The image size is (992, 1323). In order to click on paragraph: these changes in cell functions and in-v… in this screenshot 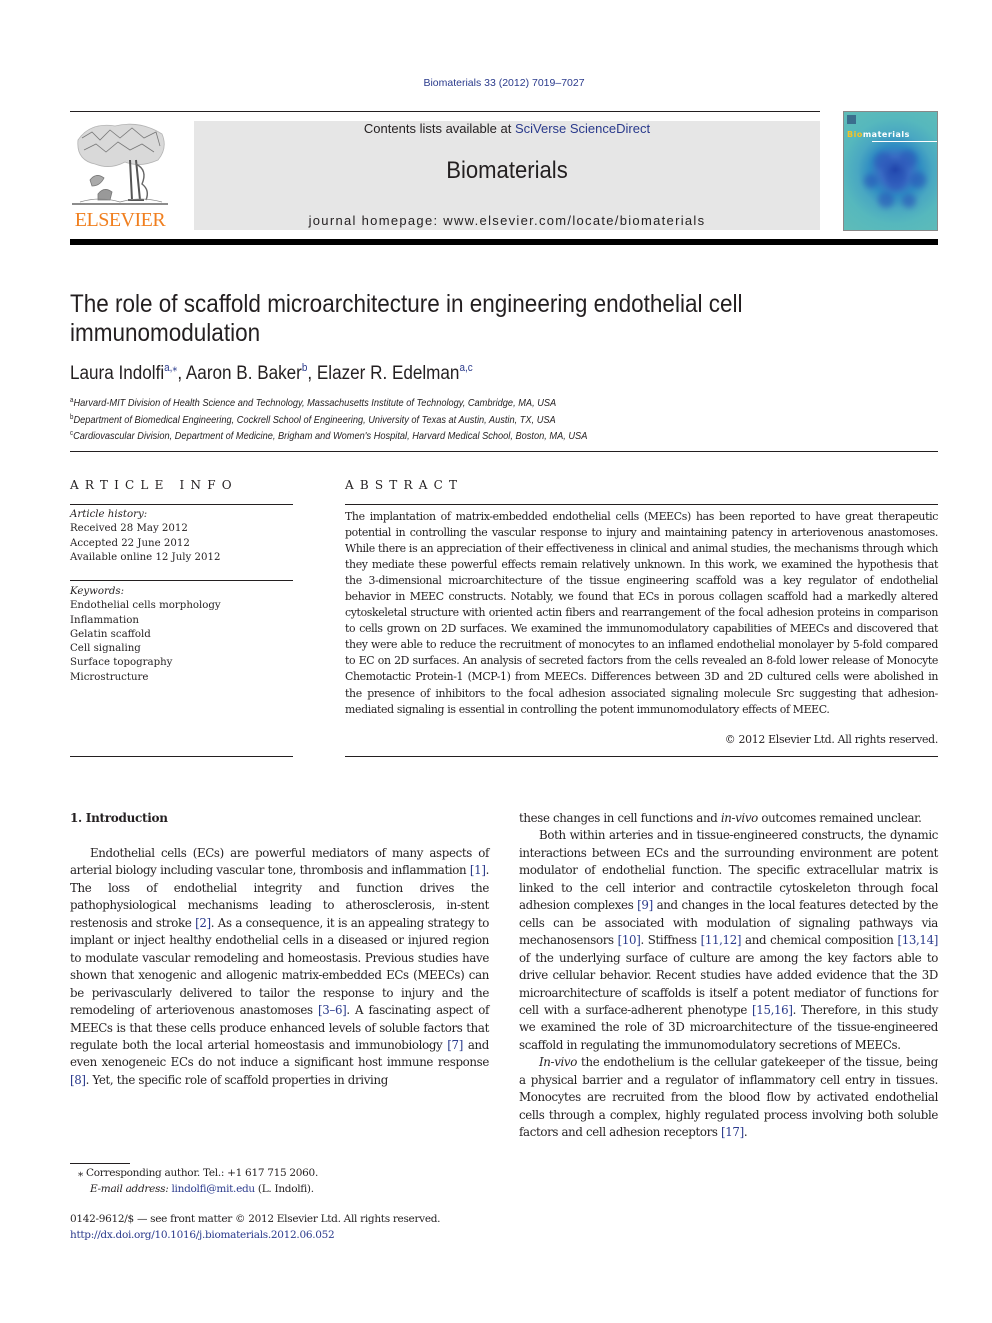, I will do `click(720, 818)`.